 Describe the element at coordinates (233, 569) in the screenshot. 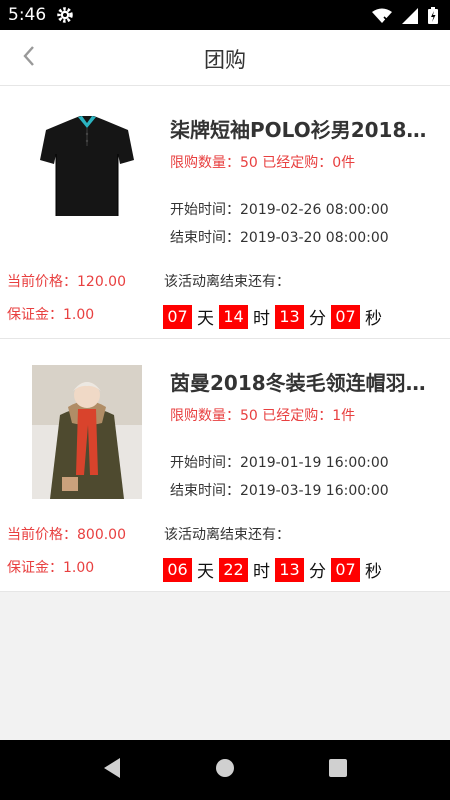

I see `countdown-hours: 22` at that location.